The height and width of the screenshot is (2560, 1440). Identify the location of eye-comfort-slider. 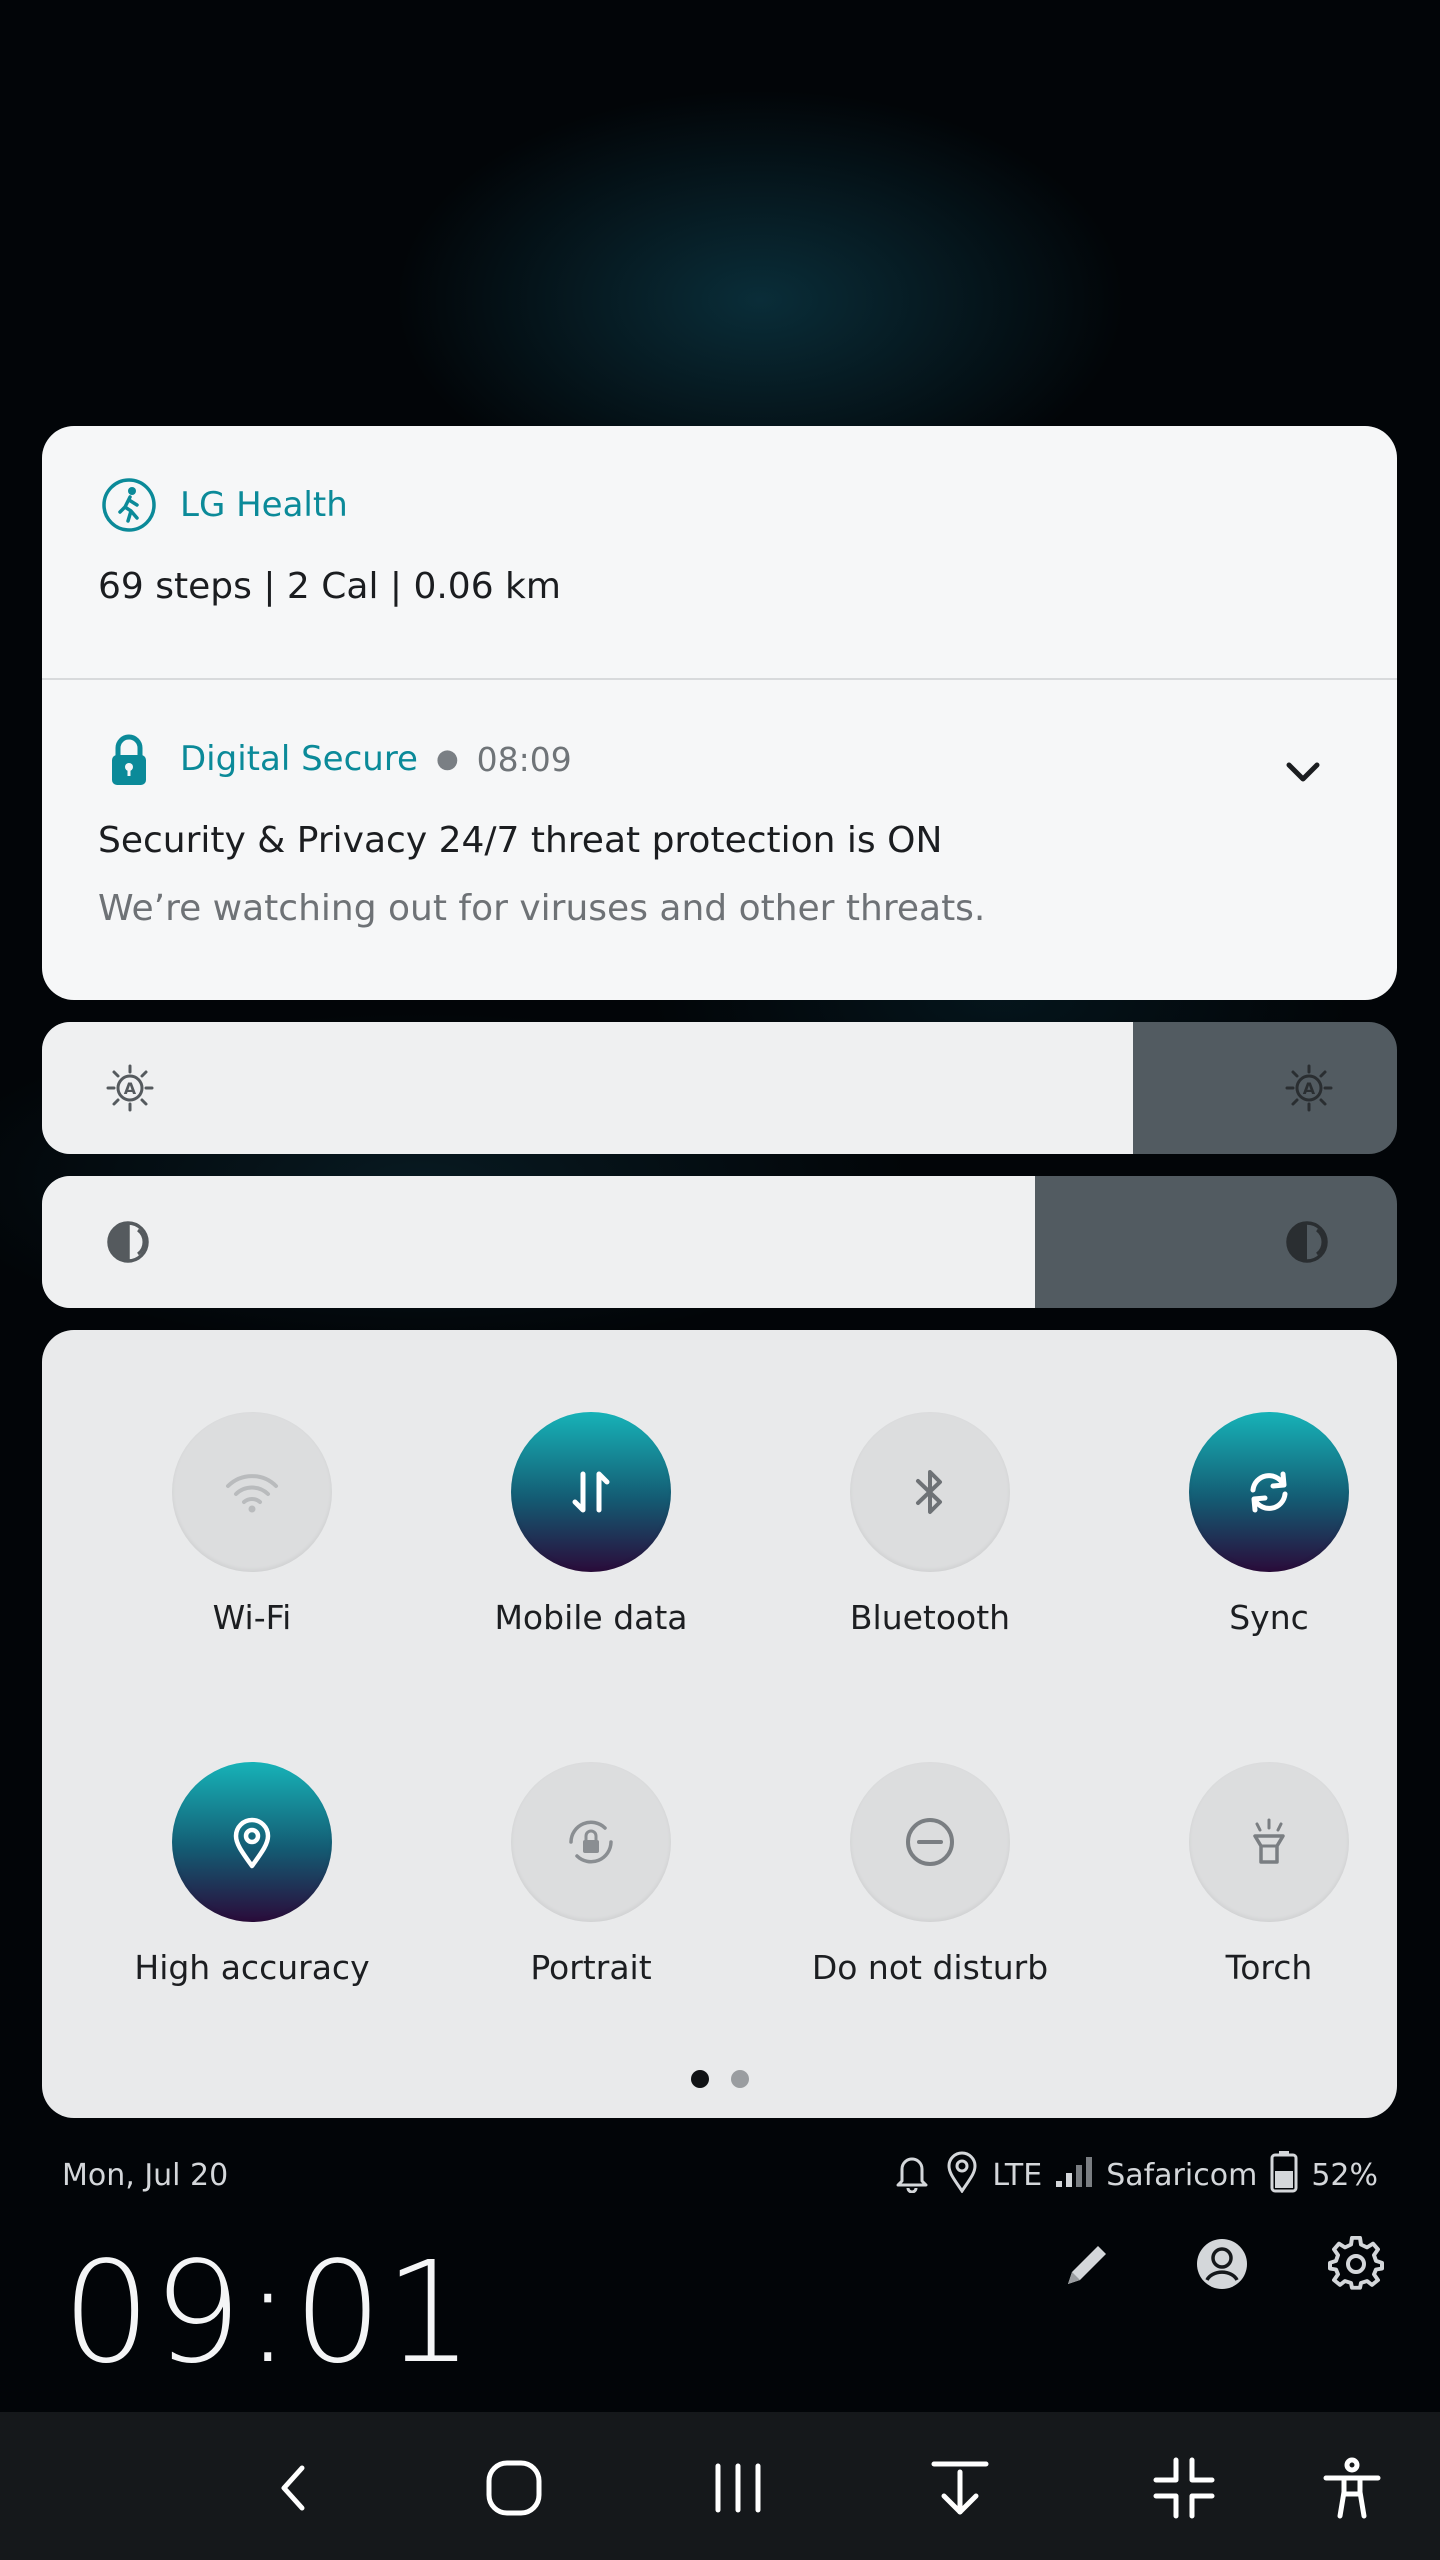
(719, 1242).